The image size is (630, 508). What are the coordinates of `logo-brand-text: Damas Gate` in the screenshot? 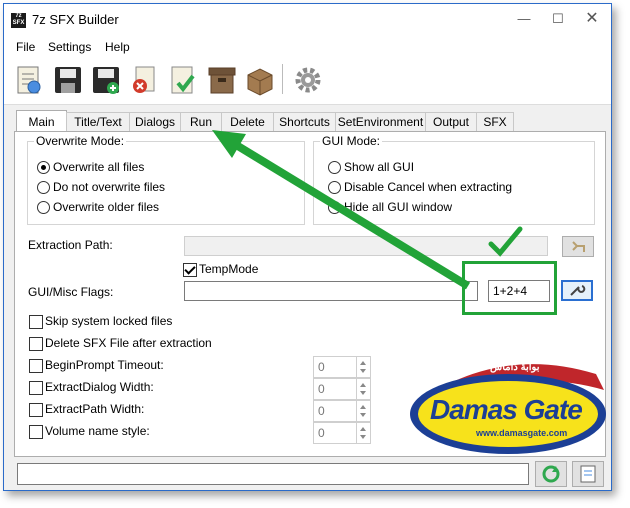 It's located at (506, 409).